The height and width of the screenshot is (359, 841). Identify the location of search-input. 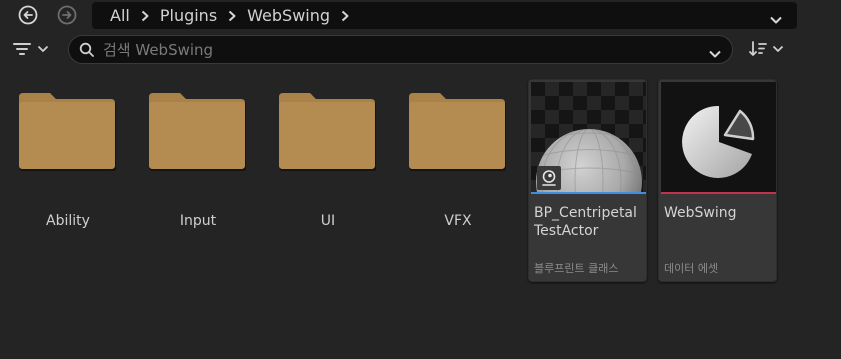
(398, 49).